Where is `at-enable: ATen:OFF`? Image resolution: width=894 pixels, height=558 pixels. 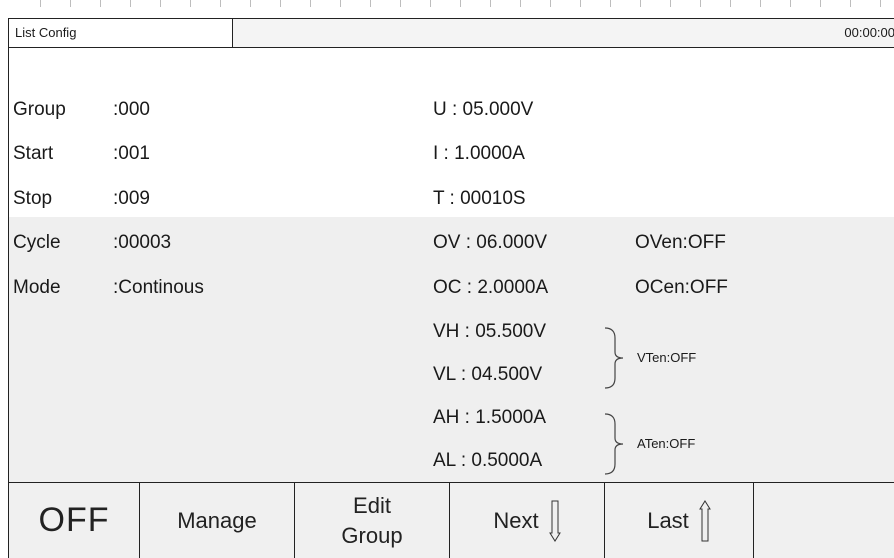 at-enable: ATen:OFF is located at coordinates (666, 444).